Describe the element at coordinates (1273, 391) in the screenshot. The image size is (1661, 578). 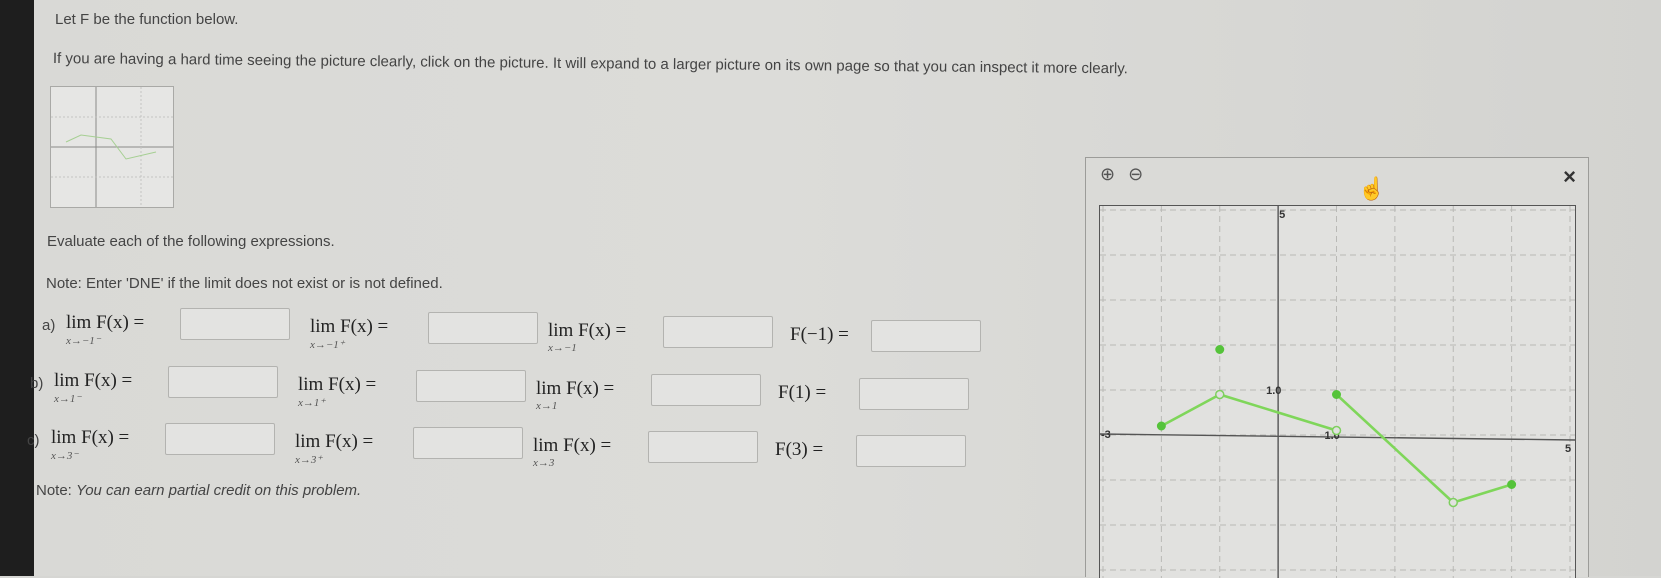
I see `y-tick-label: 1.0` at that location.